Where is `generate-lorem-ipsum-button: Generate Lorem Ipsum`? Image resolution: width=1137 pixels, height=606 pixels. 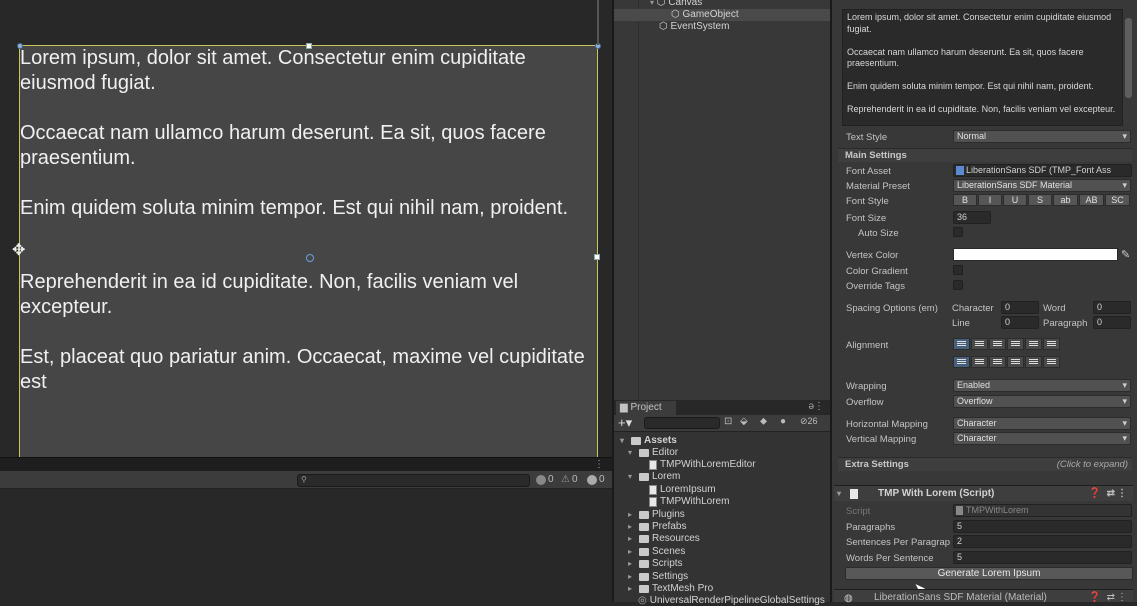
generate-lorem-ipsum-button: Generate Lorem Ipsum is located at coordinates (989, 573).